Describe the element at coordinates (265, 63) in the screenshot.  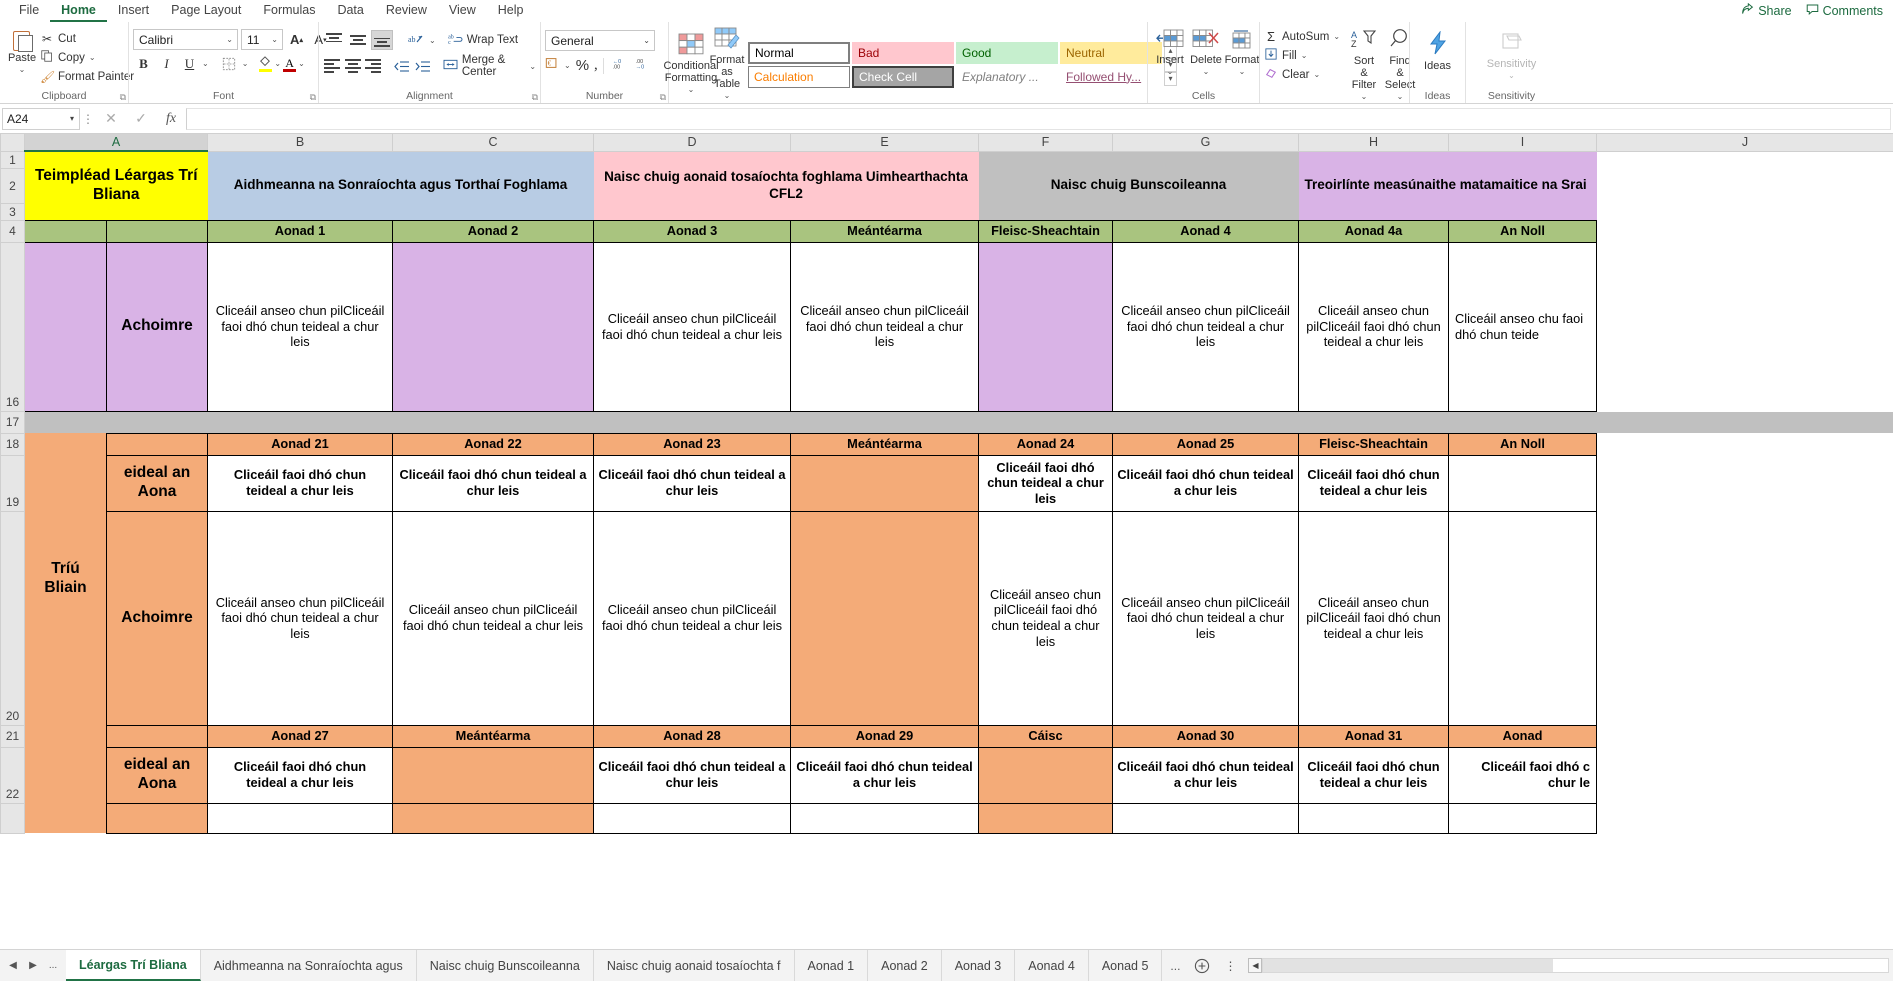
I see `fill-color-button` at that location.